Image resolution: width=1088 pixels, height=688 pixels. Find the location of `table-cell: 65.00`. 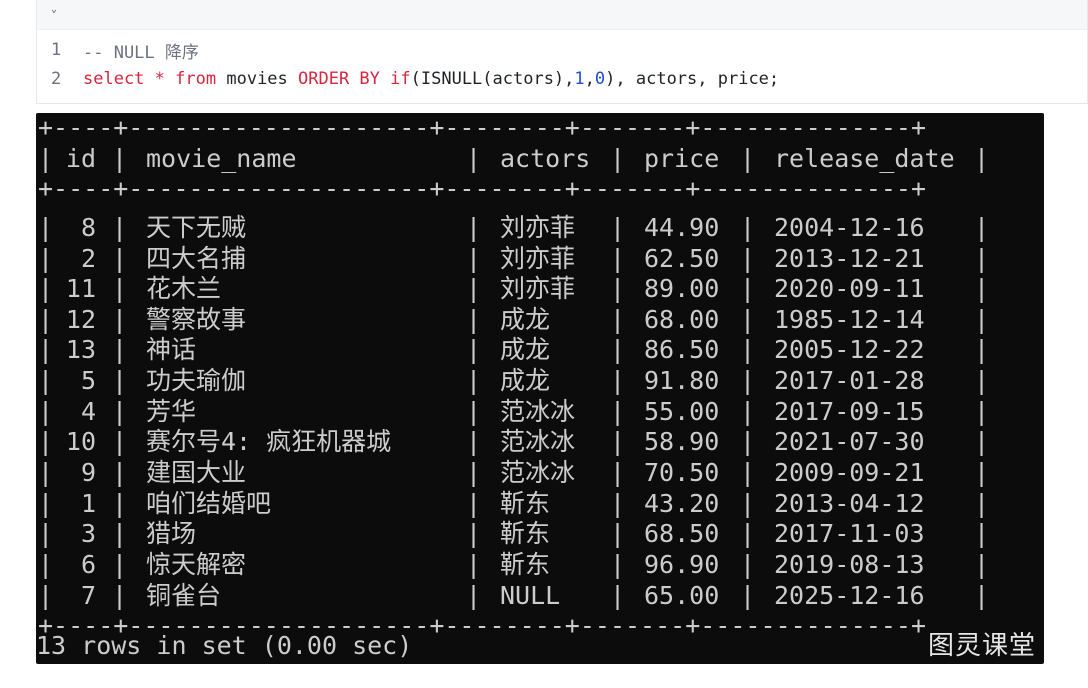

table-cell: 65.00 is located at coordinates (682, 595).